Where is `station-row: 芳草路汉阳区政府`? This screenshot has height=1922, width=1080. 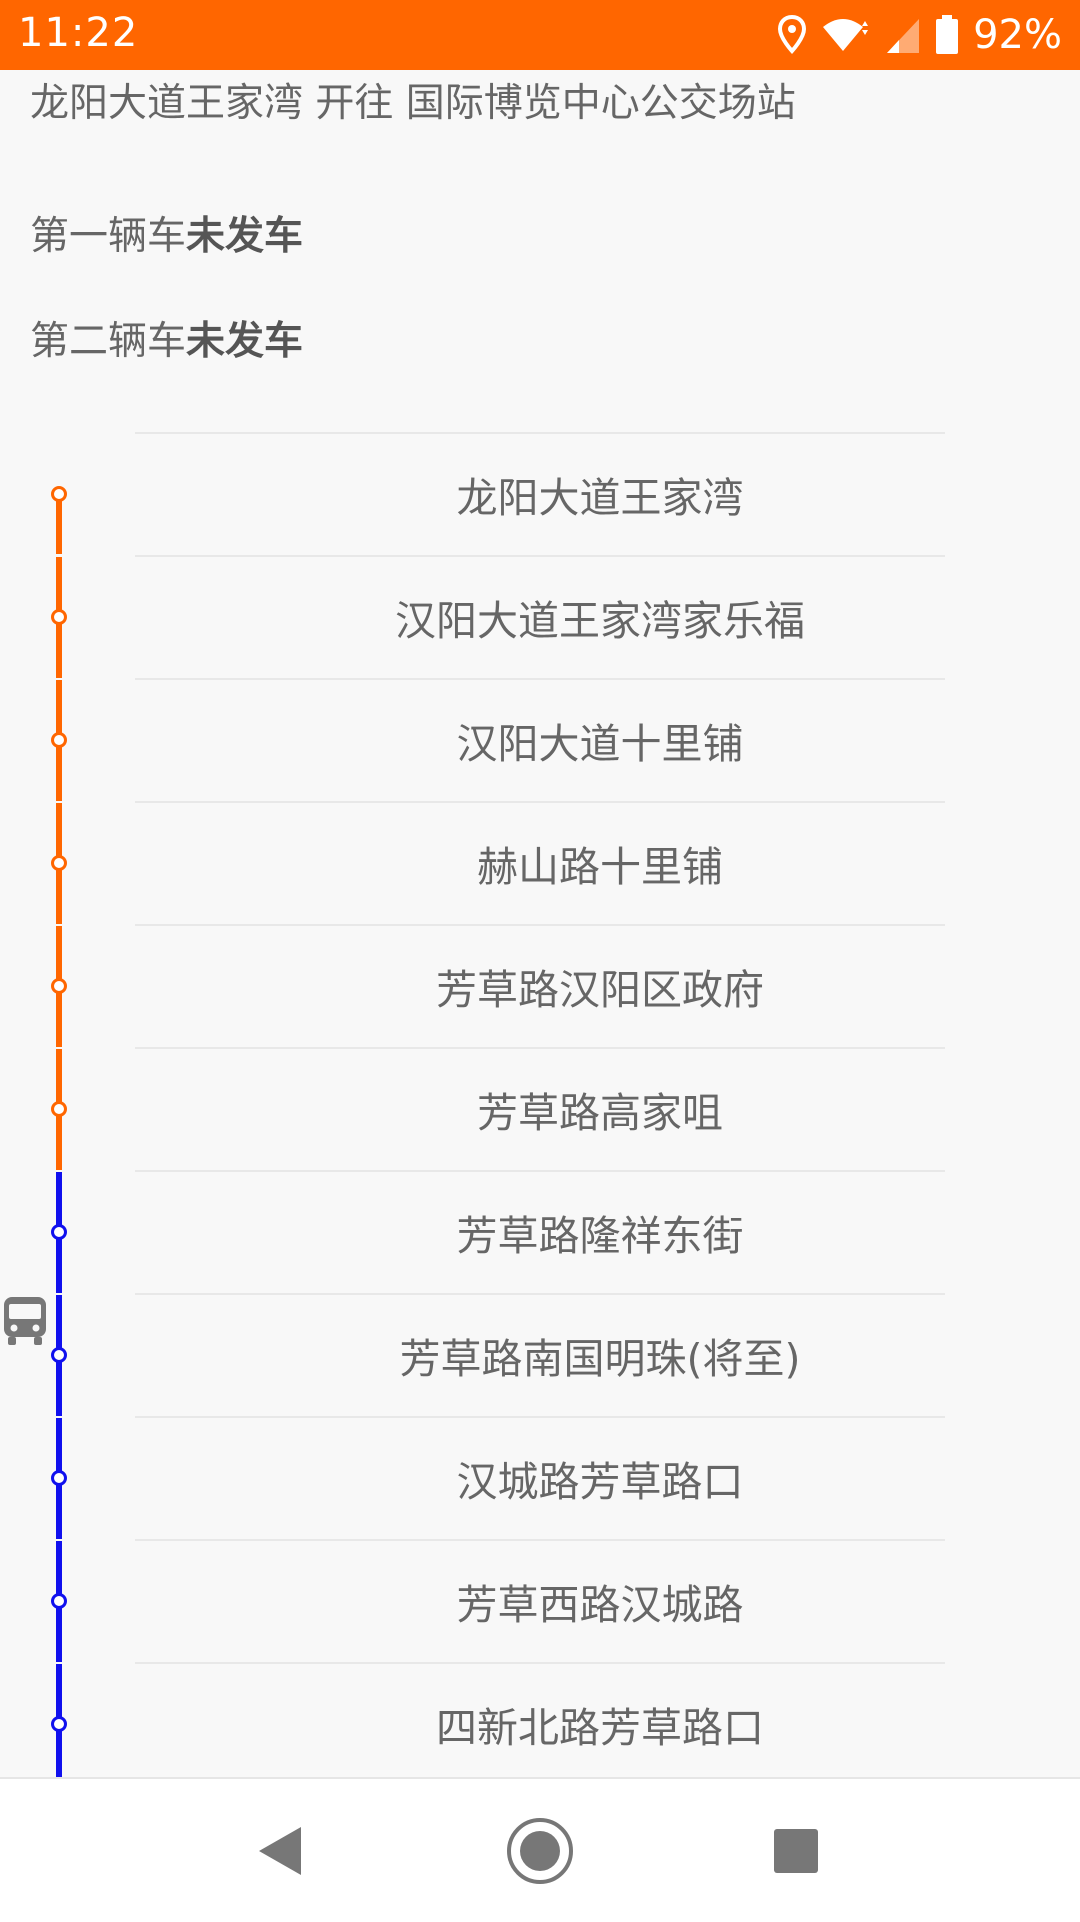 station-row: 芳草路汉阳区政府 is located at coordinates (540, 985).